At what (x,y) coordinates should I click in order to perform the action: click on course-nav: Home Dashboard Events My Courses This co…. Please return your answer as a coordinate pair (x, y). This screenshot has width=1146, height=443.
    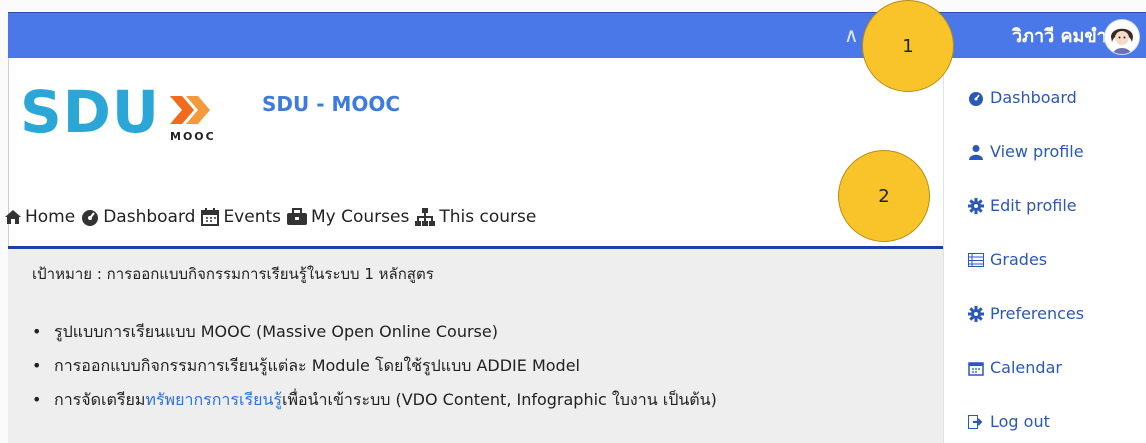
    Looking at the image, I should click on (272, 217).